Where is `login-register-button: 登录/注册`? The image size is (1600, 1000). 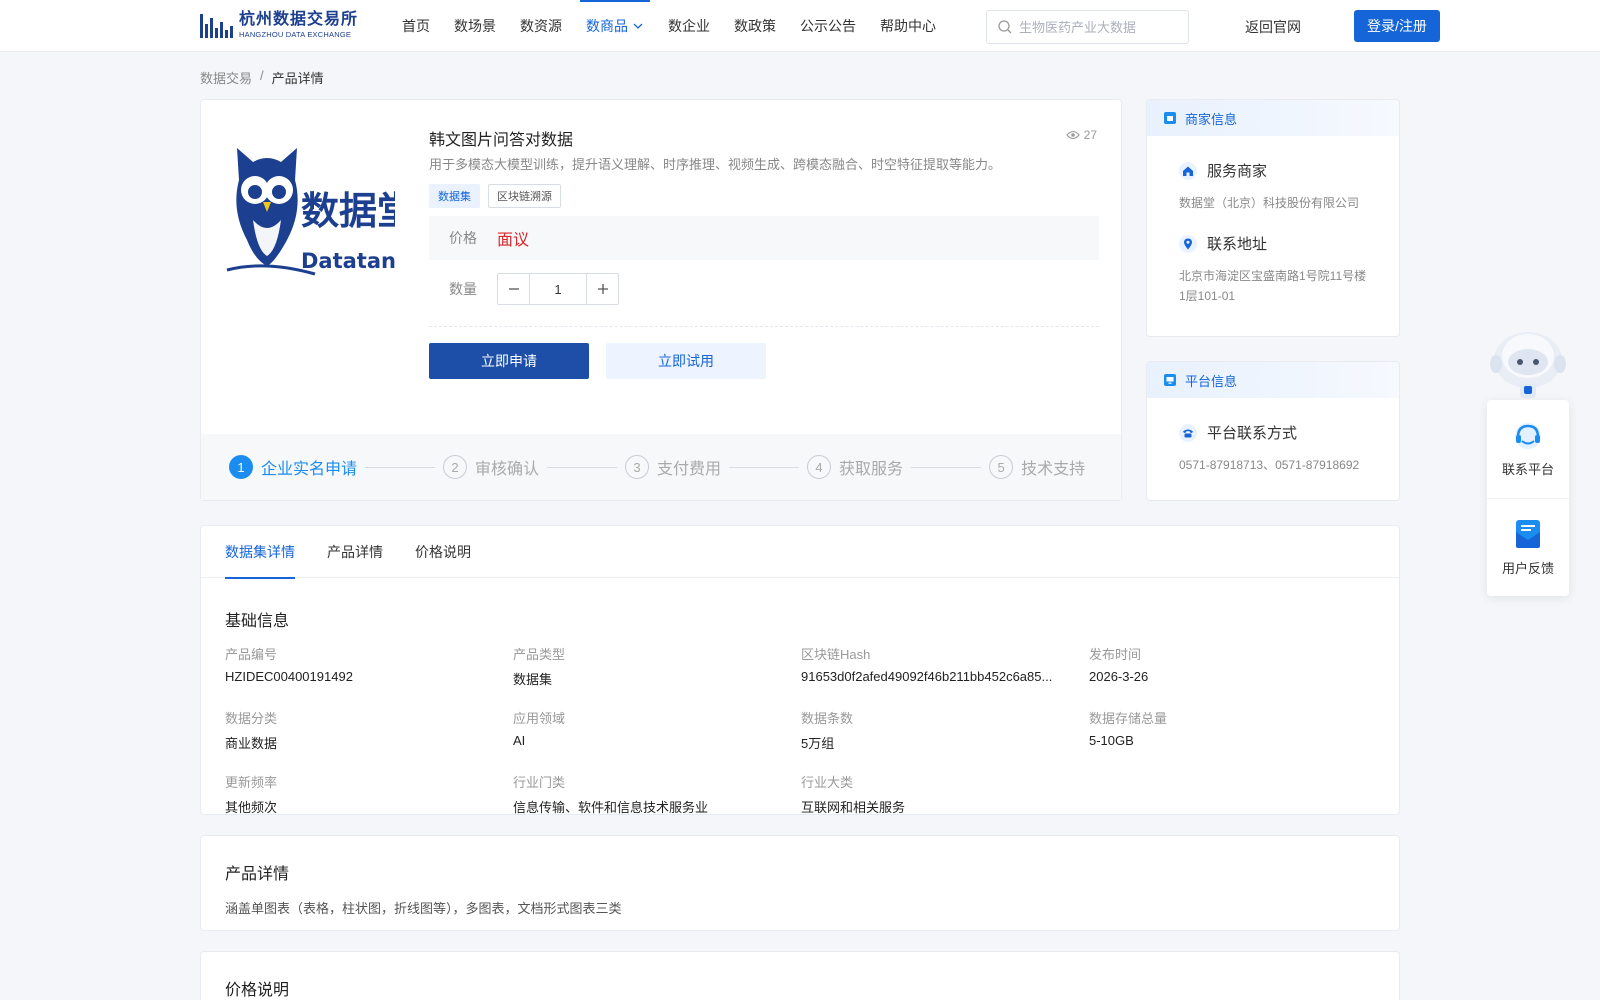
login-register-button: 登录/注册 is located at coordinates (1397, 26).